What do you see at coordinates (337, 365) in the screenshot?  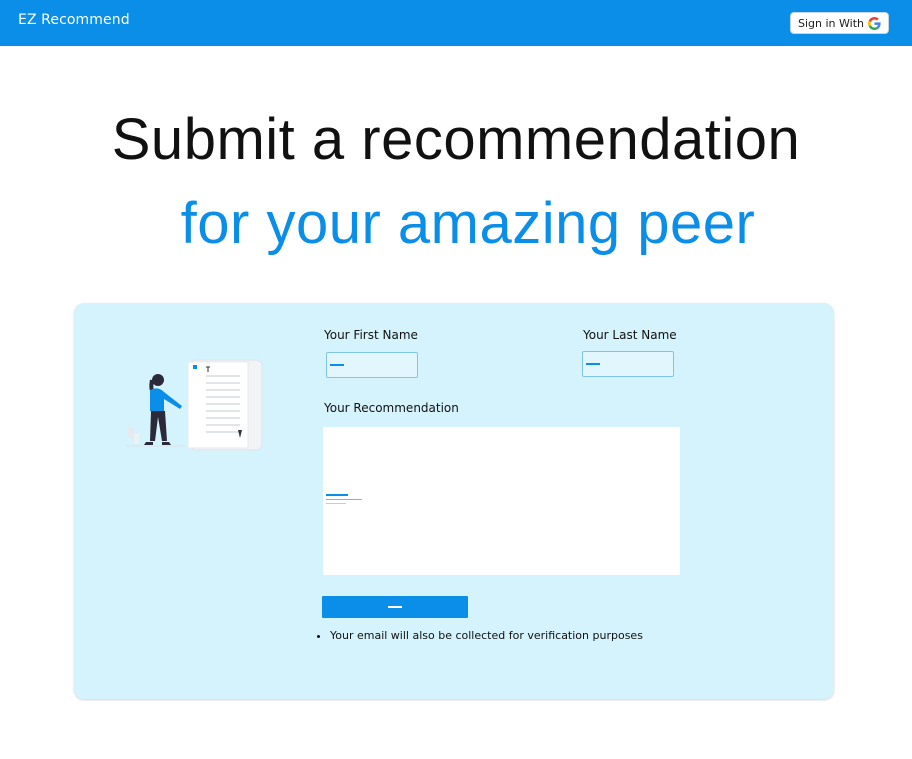 I see `first-name-placeholder-dash` at bounding box center [337, 365].